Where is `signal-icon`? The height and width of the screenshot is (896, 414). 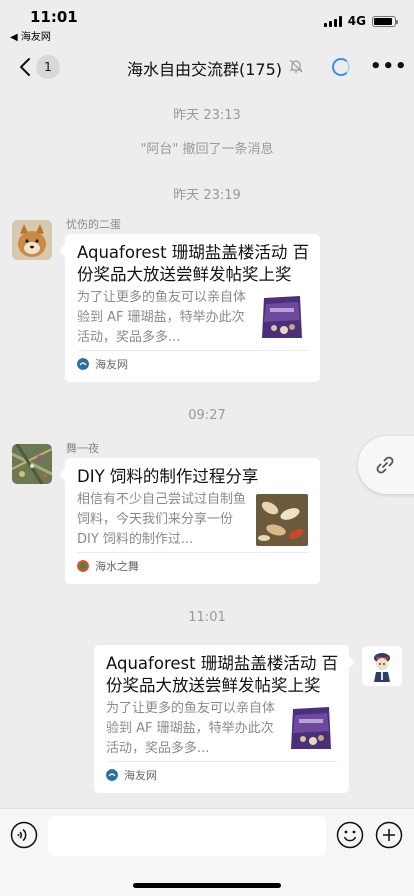 signal-icon is located at coordinates (332, 21).